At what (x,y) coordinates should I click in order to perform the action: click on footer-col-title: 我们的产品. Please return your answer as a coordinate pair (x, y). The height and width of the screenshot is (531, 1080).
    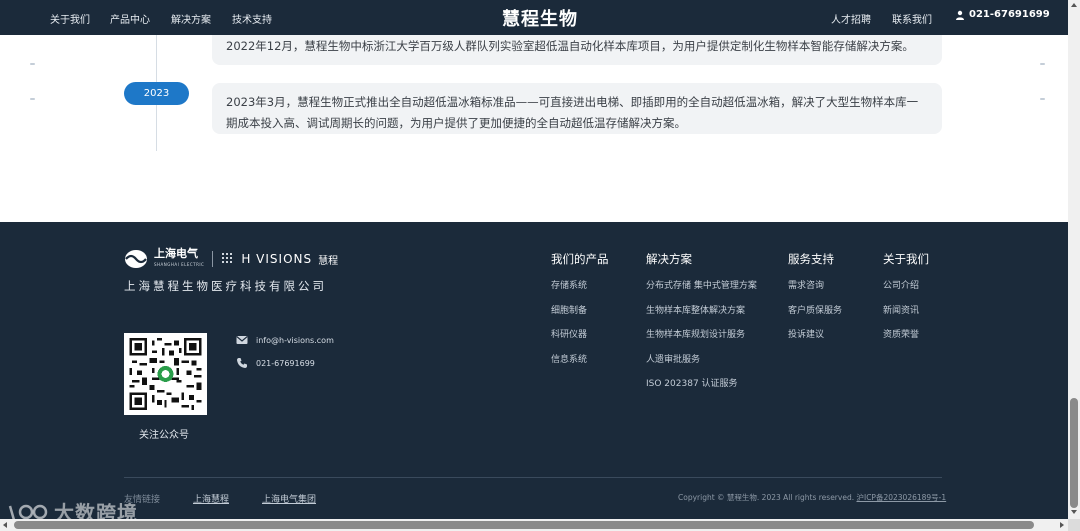
    Looking at the image, I should click on (580, 259).